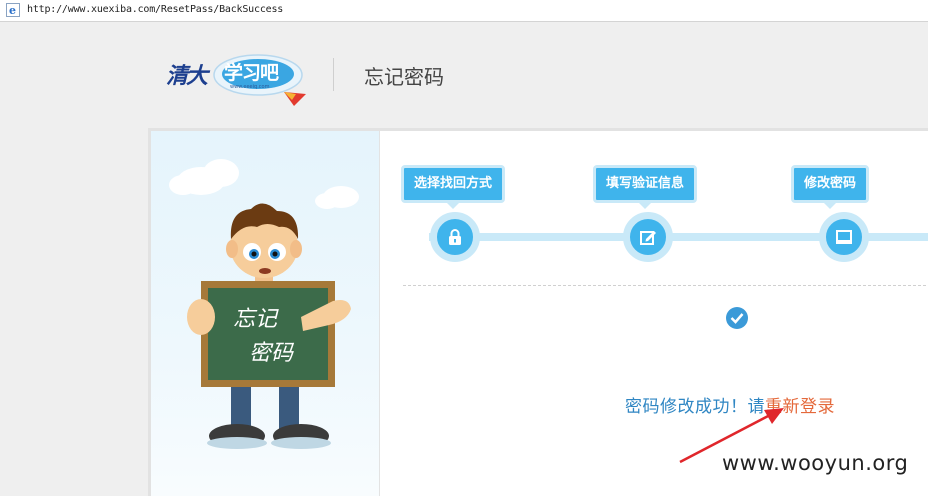 This screenshot has height=496, width=928. I want to click on watermark: www.wooyun.org, so click(815, 463).